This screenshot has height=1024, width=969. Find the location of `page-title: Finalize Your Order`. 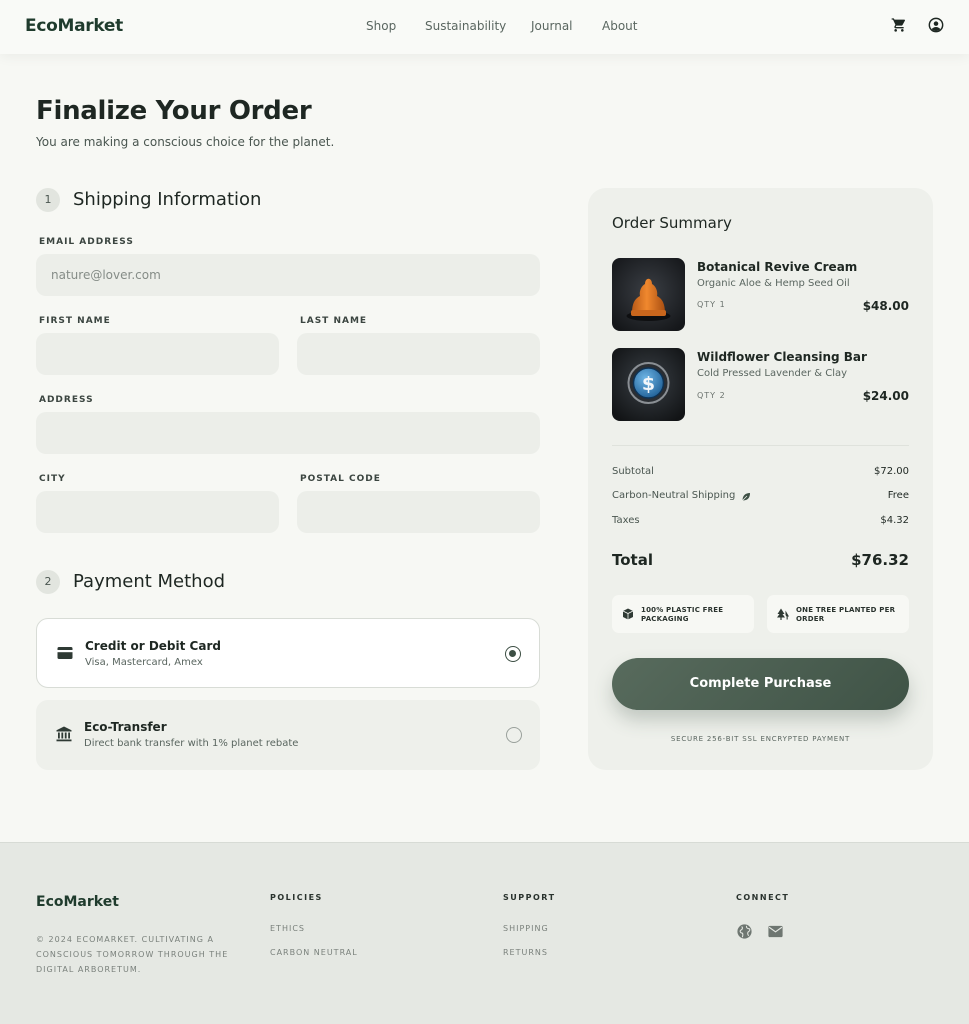

page-title: Finalize Your Order is located at coordinates (174, 111).